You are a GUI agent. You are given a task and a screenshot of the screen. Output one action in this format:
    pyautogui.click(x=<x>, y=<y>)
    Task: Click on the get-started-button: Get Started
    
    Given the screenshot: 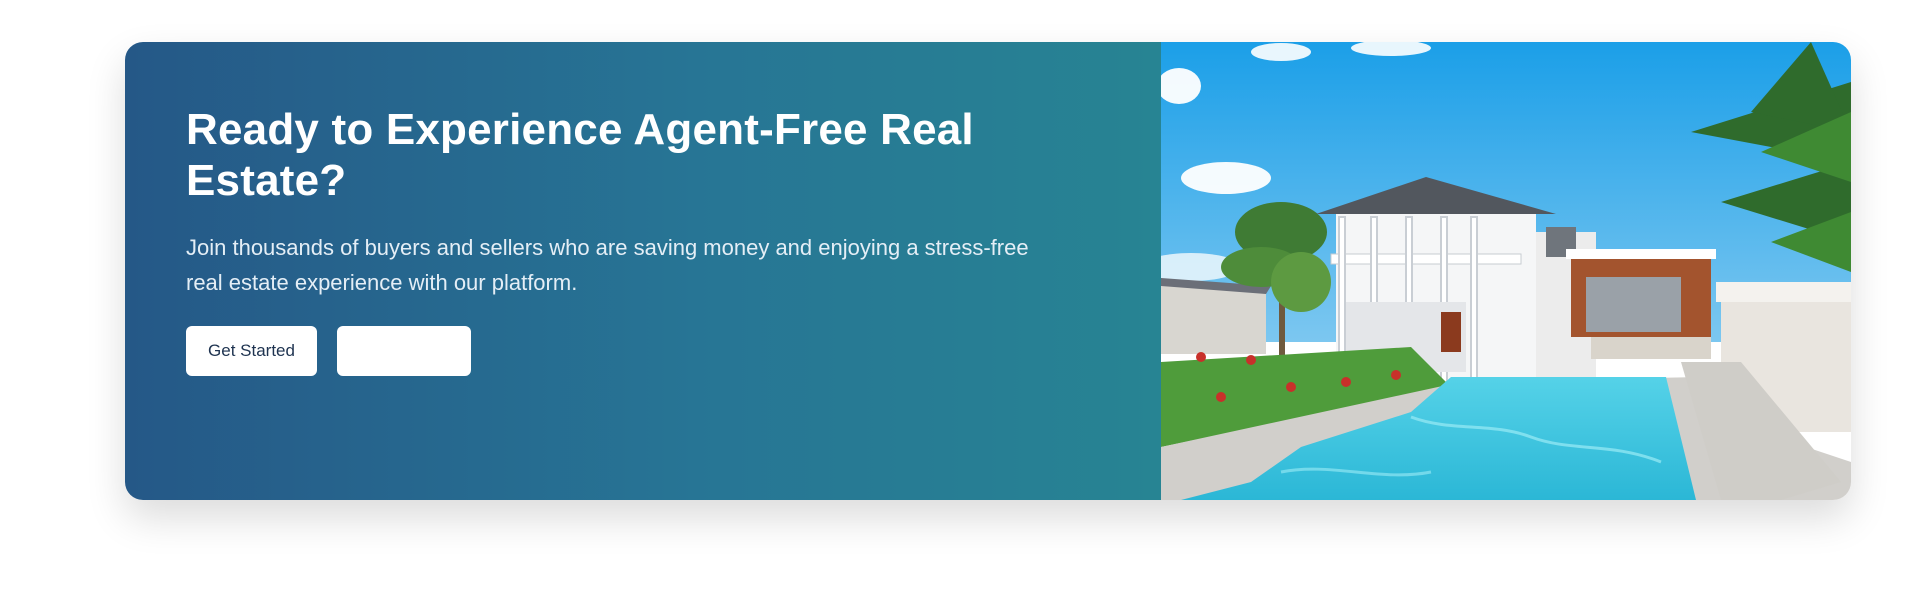 What is the action you would take?
    pyautogui.click(x=251, y=351)
    